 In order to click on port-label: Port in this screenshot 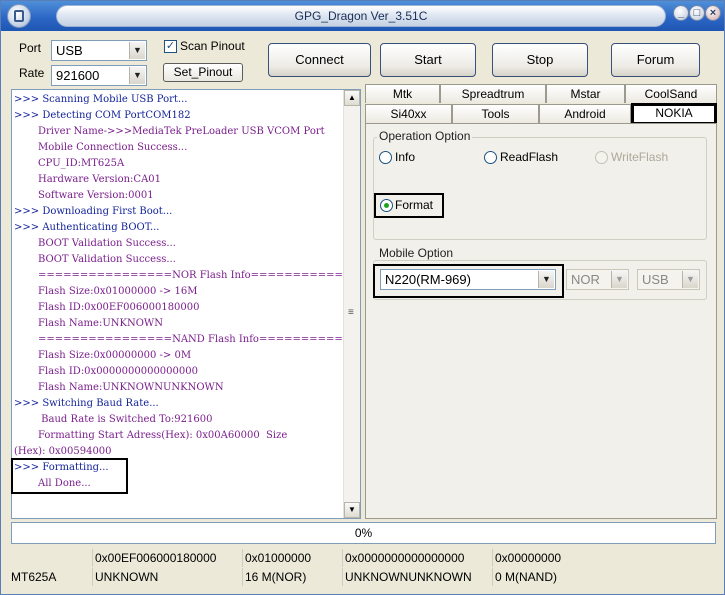, I will do `click(30, 48)`.